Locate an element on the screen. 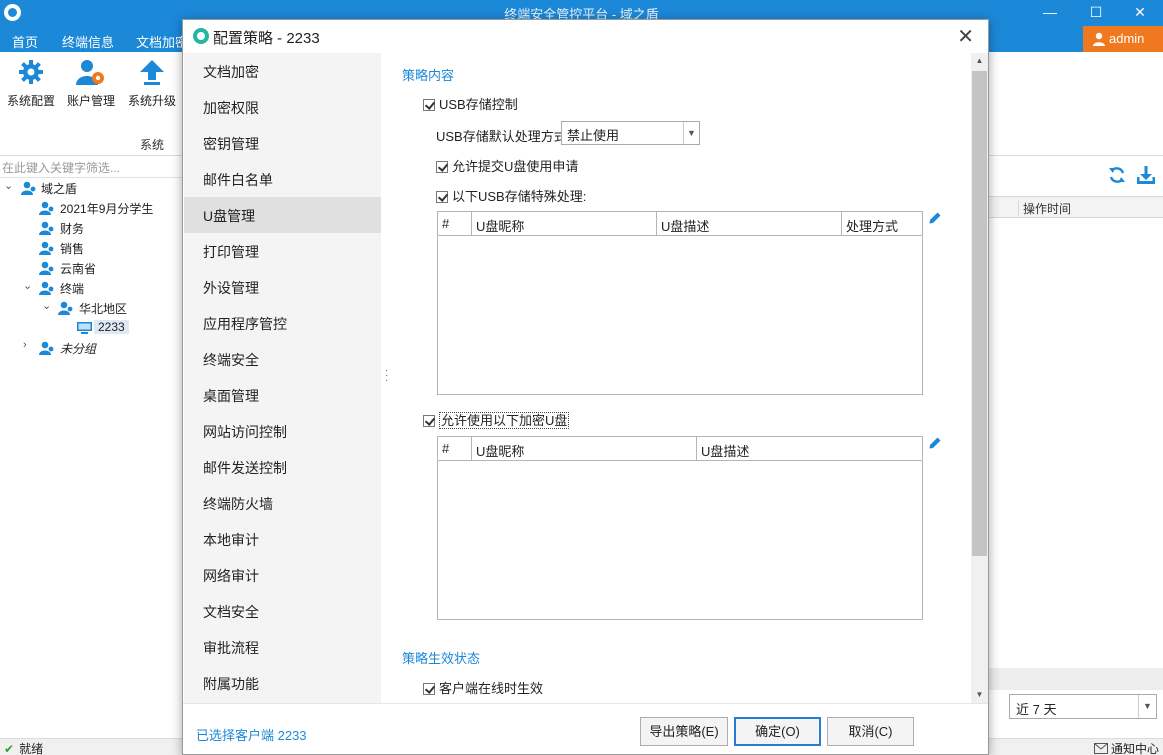  nav-usb-management: U盘管理 is located at coordinates (282, 215).